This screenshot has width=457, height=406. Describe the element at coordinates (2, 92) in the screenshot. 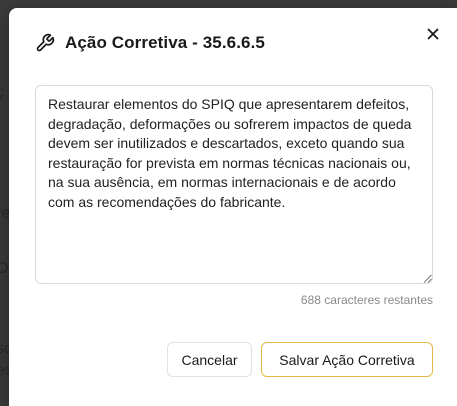

I see `background-fragment-1: ç` at that location.